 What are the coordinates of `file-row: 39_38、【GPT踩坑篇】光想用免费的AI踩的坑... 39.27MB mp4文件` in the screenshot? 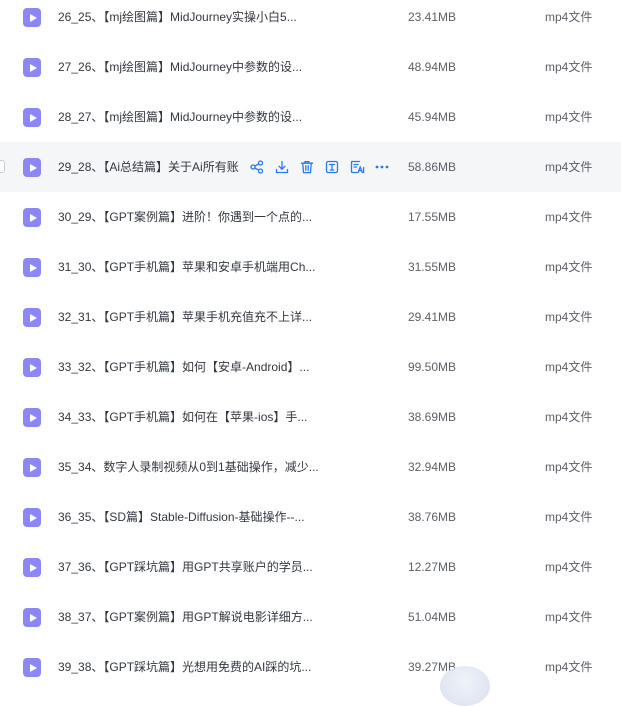 It's located at (310, 667).